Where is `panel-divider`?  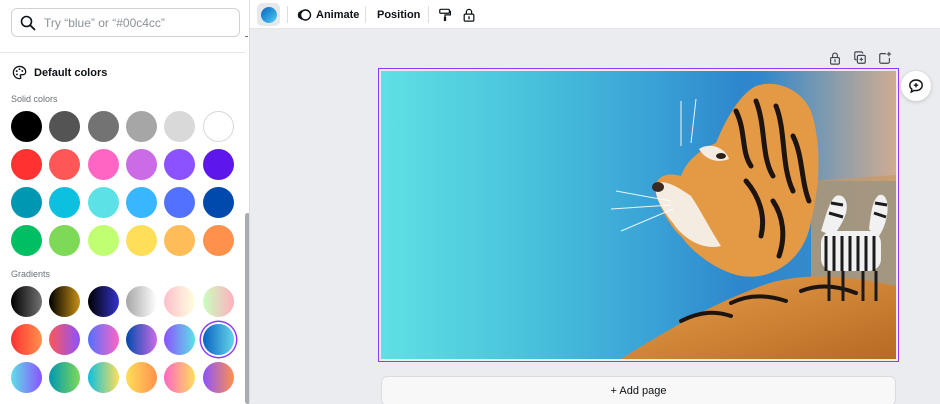
panel-divider is located at coordinates (122, 52).